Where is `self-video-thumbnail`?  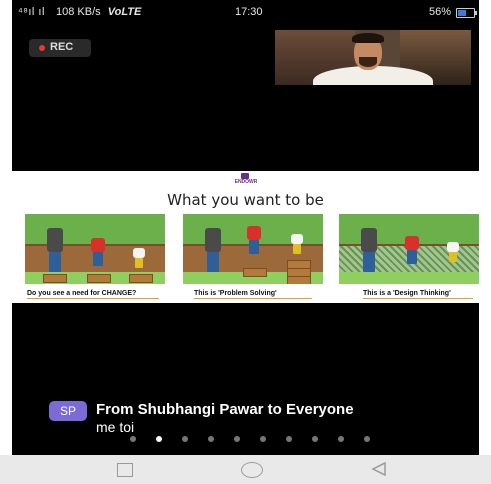 self-video-thumbnail is located at coordinates (373, 57).